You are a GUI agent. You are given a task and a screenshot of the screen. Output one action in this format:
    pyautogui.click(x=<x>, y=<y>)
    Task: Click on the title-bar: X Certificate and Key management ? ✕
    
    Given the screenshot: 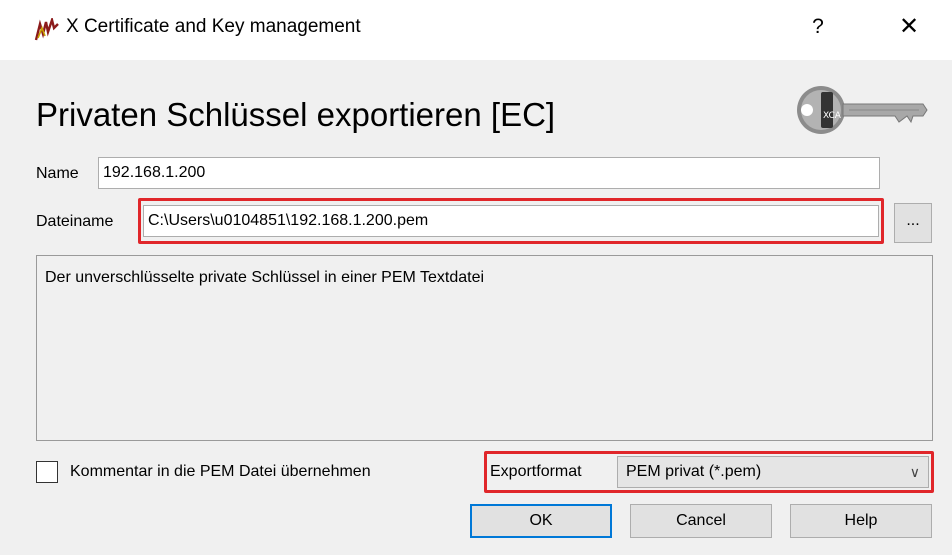 What is the action you would take?
    pyautogui.click(x=476, y=30)
    